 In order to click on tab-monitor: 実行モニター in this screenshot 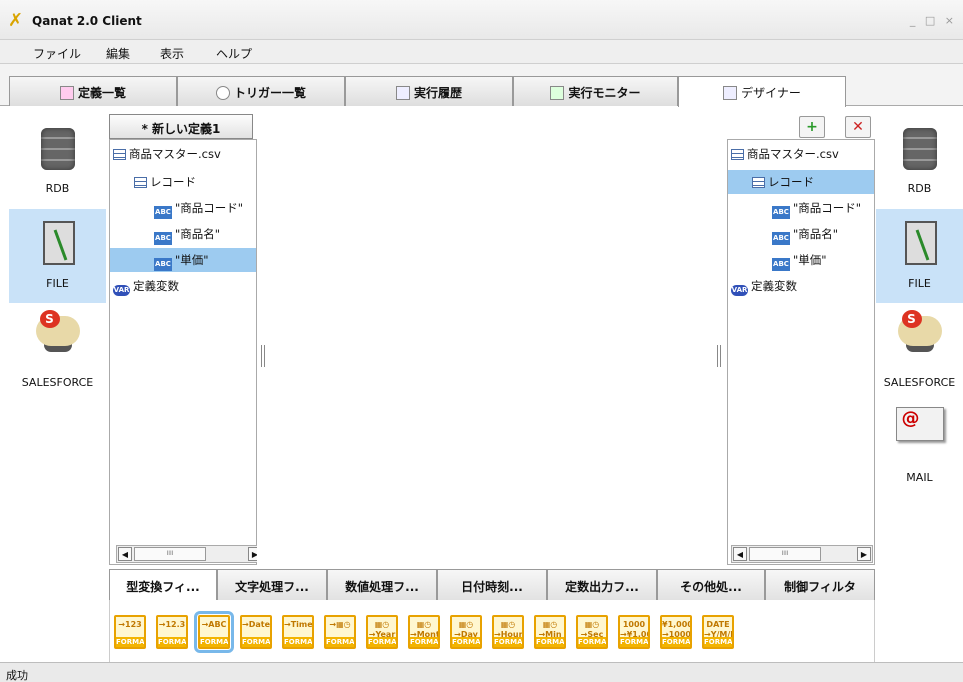, I will do `click(595, 91)`.